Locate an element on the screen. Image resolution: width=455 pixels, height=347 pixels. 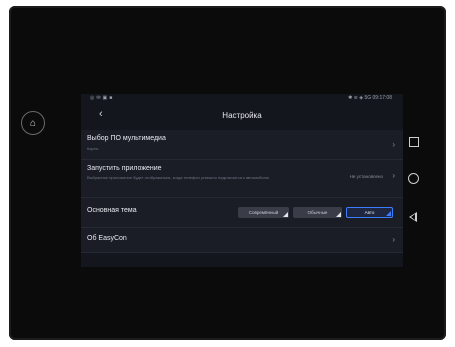
title-bar: ‹ Настройка is located at coordinates (242, 116).